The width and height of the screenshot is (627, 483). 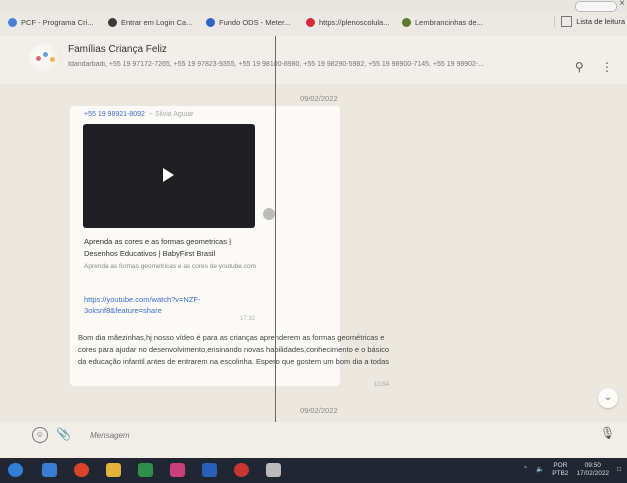 I want to click on clock-time: 09:50, so click(x=592, y=465).